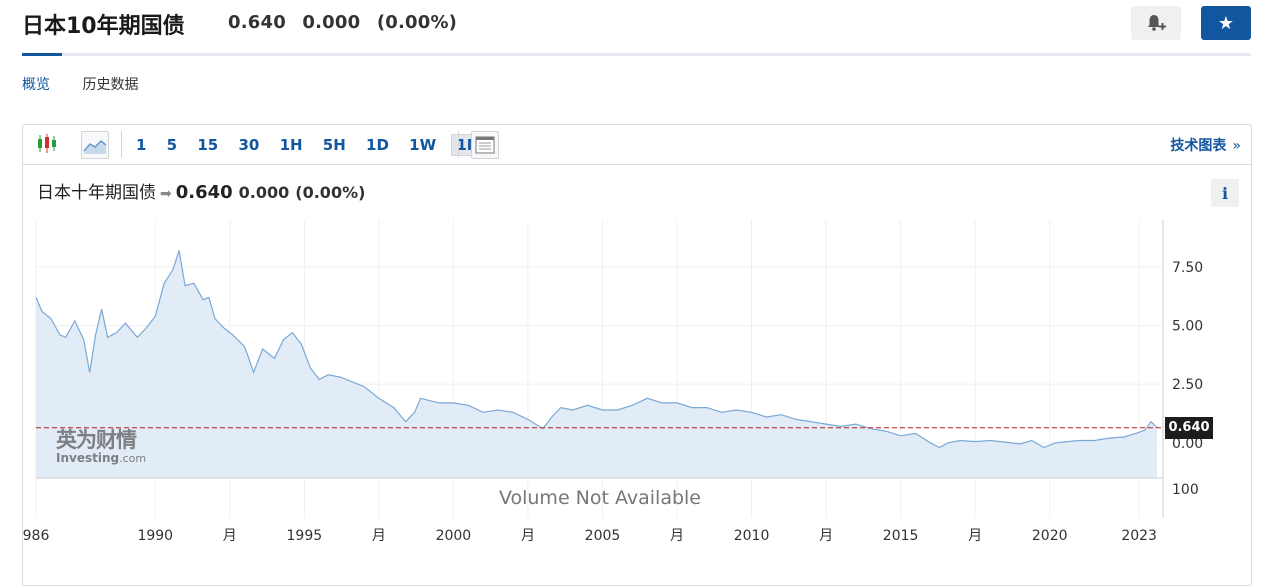 The width and height of the screenshot is (1268, 586). Describe the element at coordinates (752, 536) in the screenshot. I see `x-tick-label: 2010` at that location.